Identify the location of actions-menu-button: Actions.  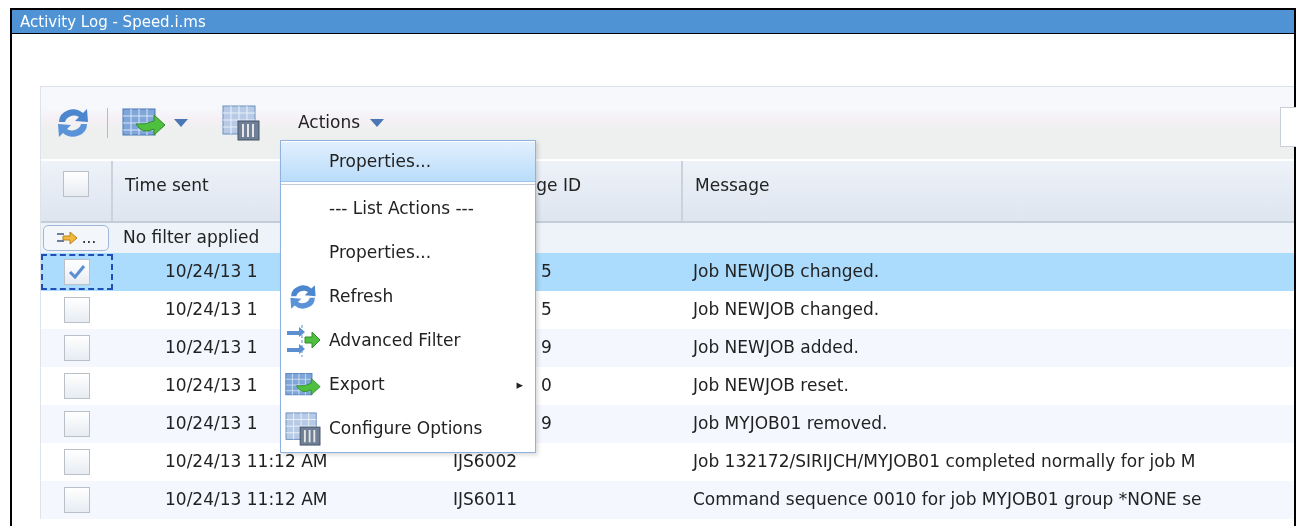
(341, 123).